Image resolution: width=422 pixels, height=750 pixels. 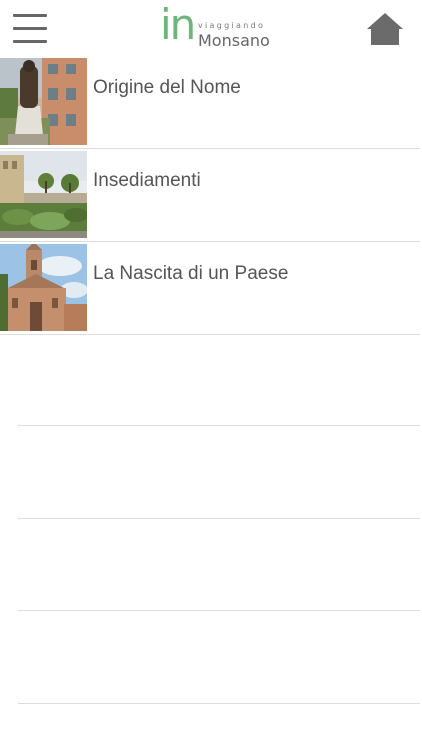 I want to click on home-icon, so click(x=385, y=29).